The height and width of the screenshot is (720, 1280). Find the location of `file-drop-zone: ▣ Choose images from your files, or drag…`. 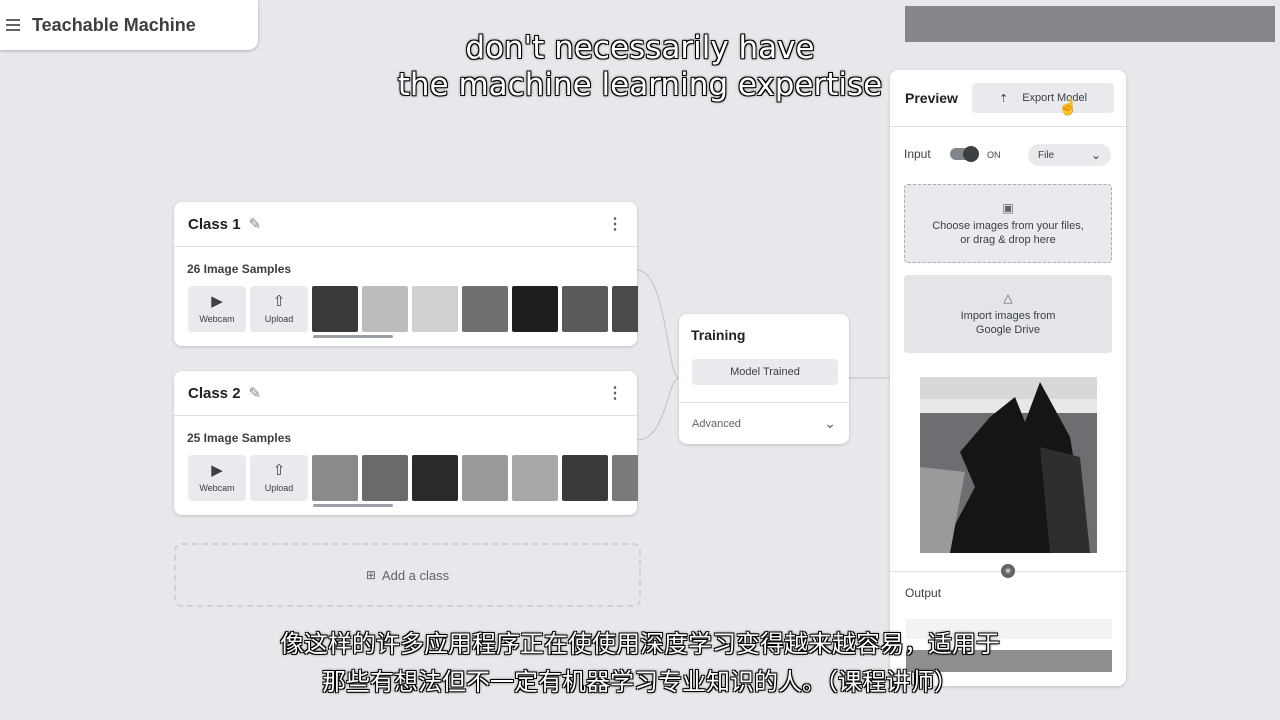

file-drop-zone: ▣ Choose images from your files, or drag… is located at coordinates (1008, 223).